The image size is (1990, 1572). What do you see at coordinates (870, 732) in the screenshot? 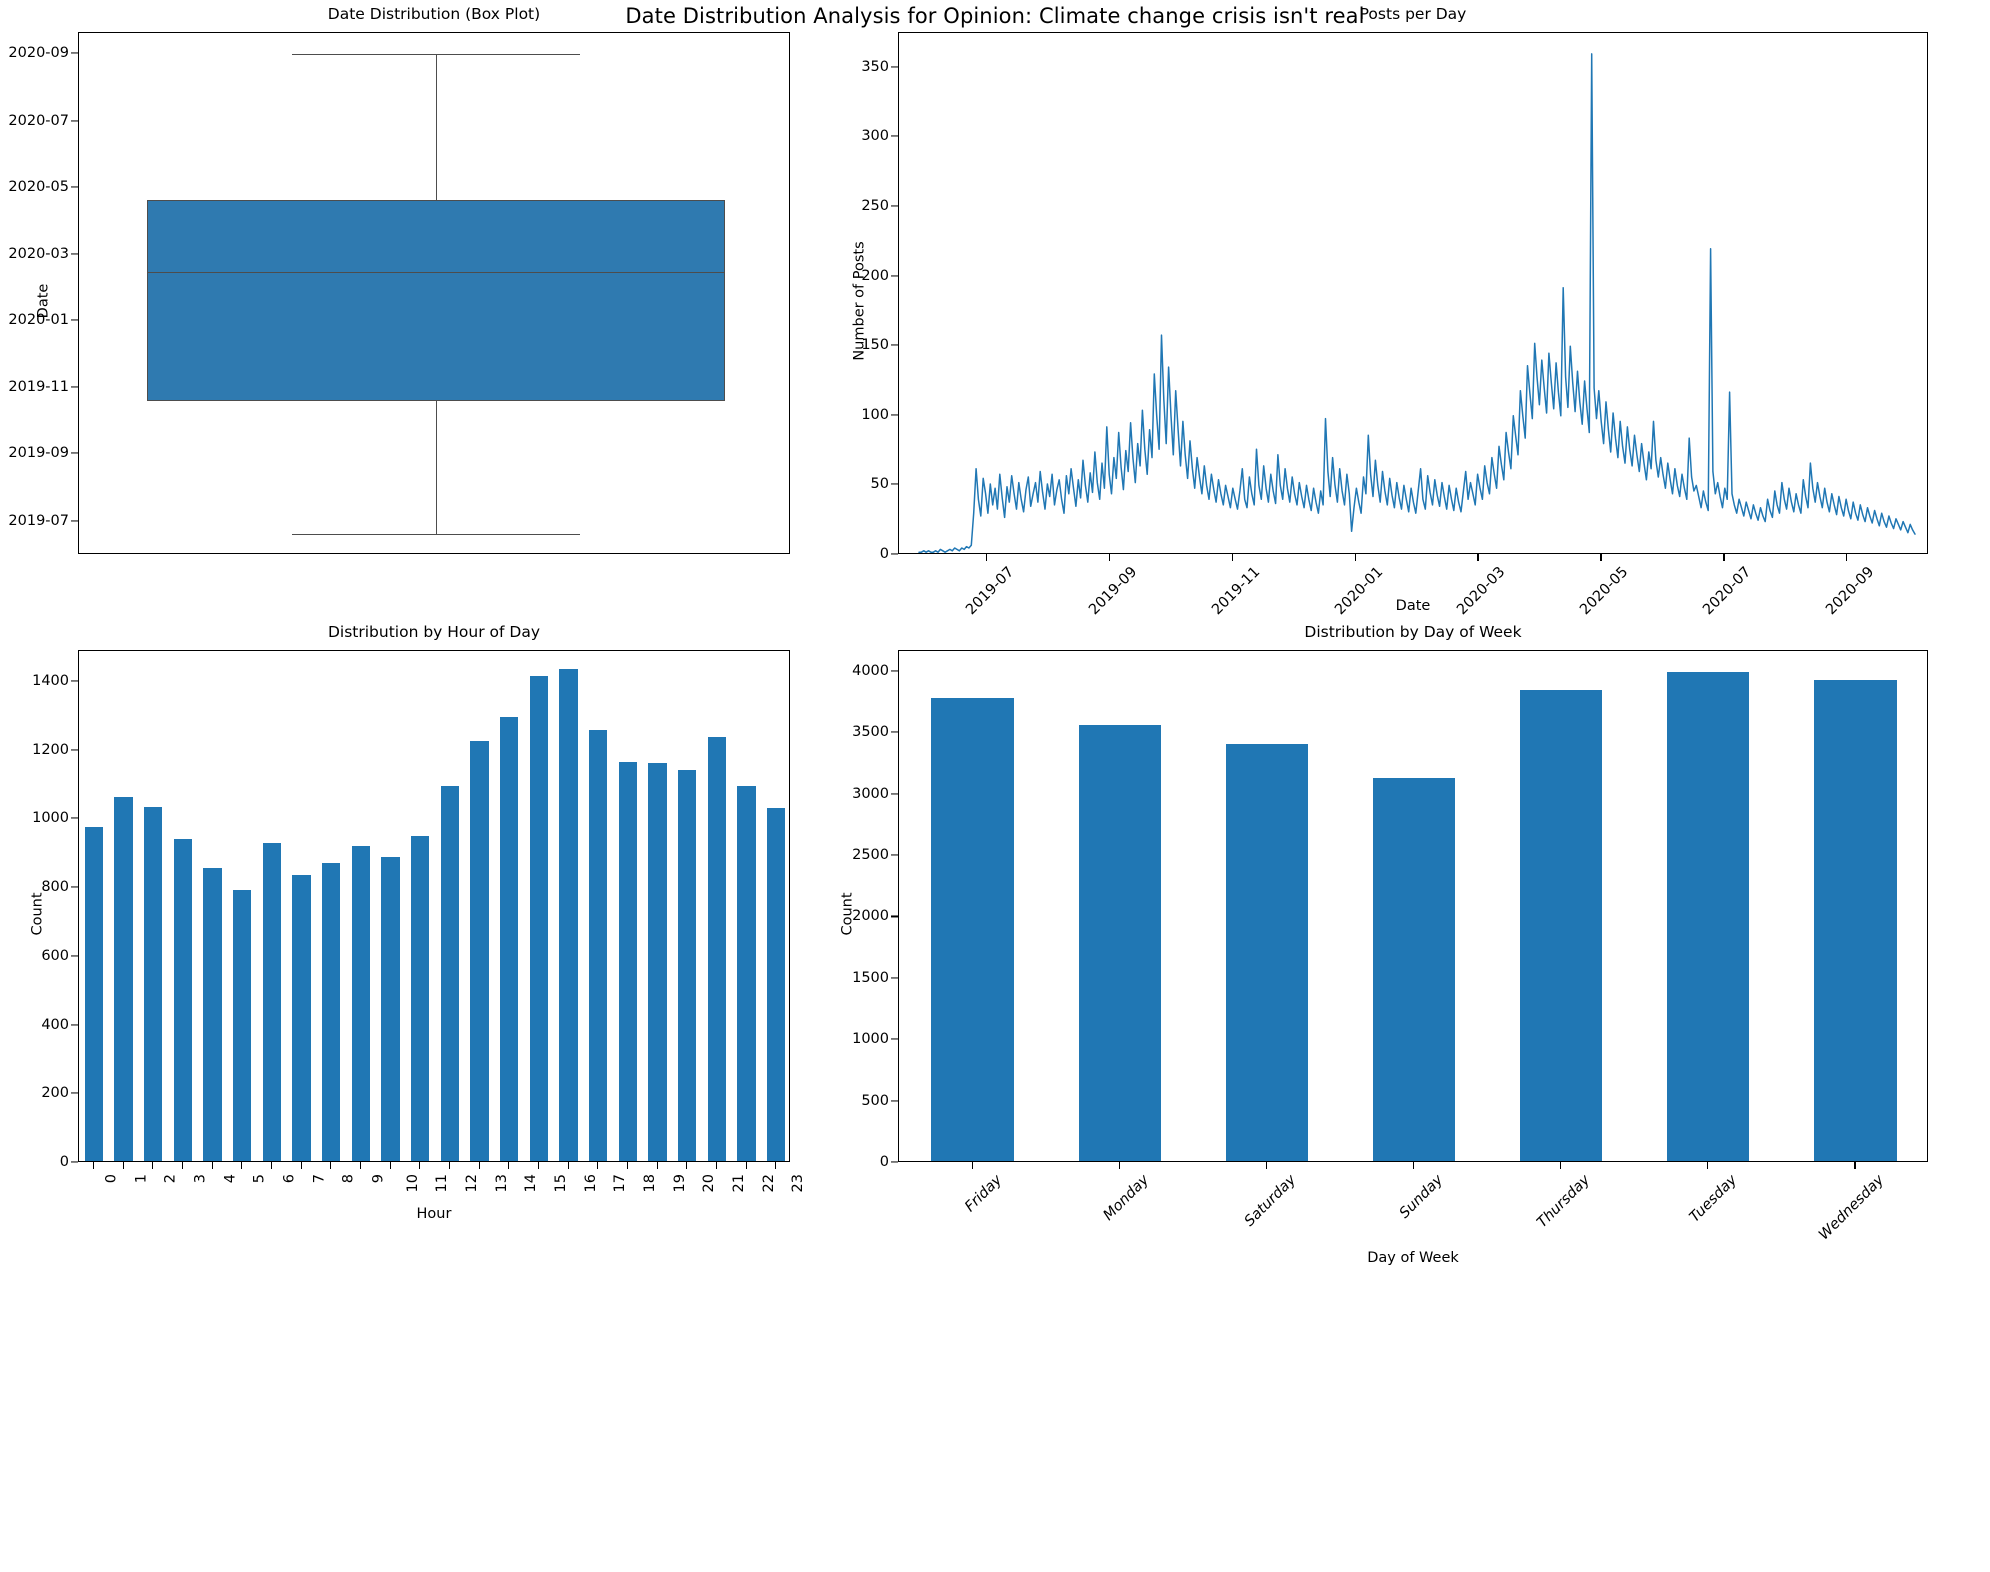
I see `y-tick-label: 3500` at bounding box center [870, 732].